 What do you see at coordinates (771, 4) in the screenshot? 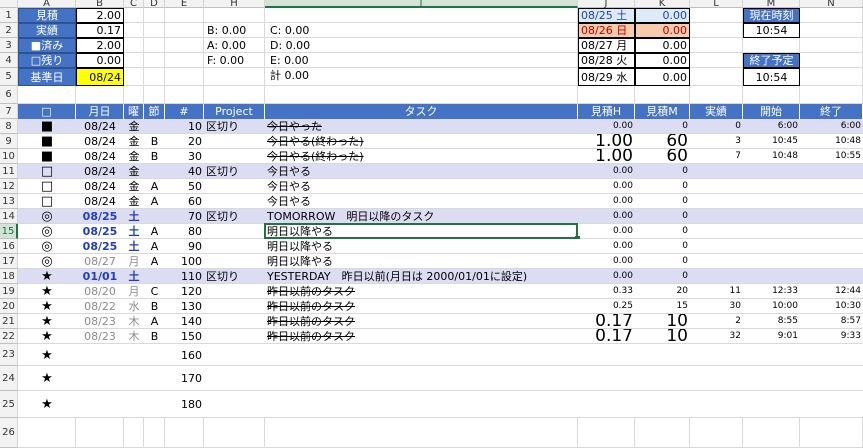
I see `column-header-m: M` at bounding box center [771, 4].